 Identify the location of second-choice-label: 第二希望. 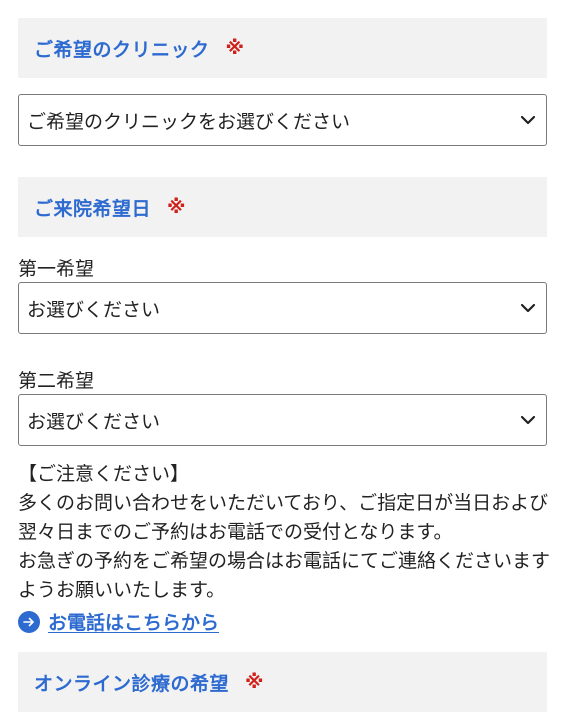
(56, 381).